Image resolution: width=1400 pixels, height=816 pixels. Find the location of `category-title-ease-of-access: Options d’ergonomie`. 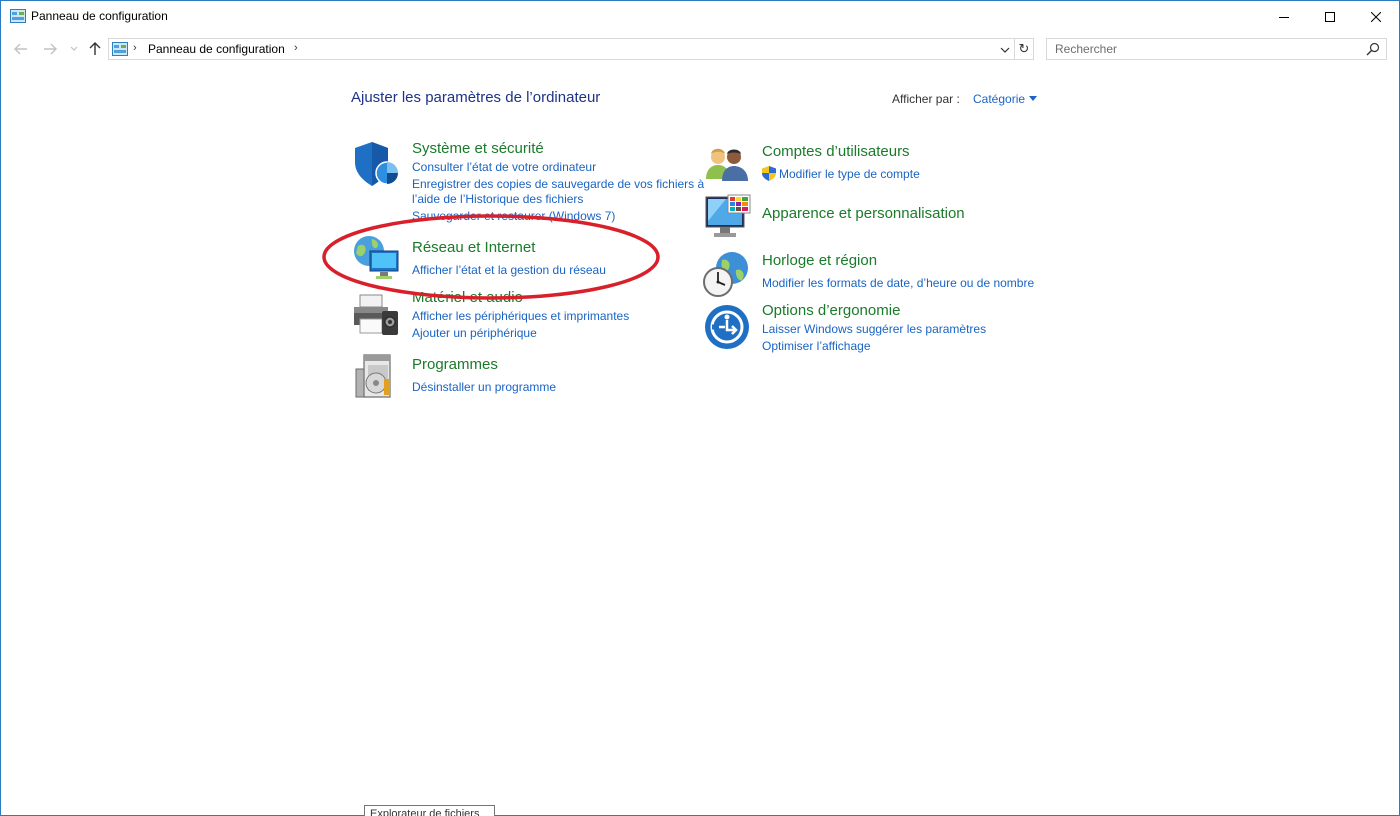

category-title-ease-of-access: Options d’ergonomie is located at coordinates (831, 310).